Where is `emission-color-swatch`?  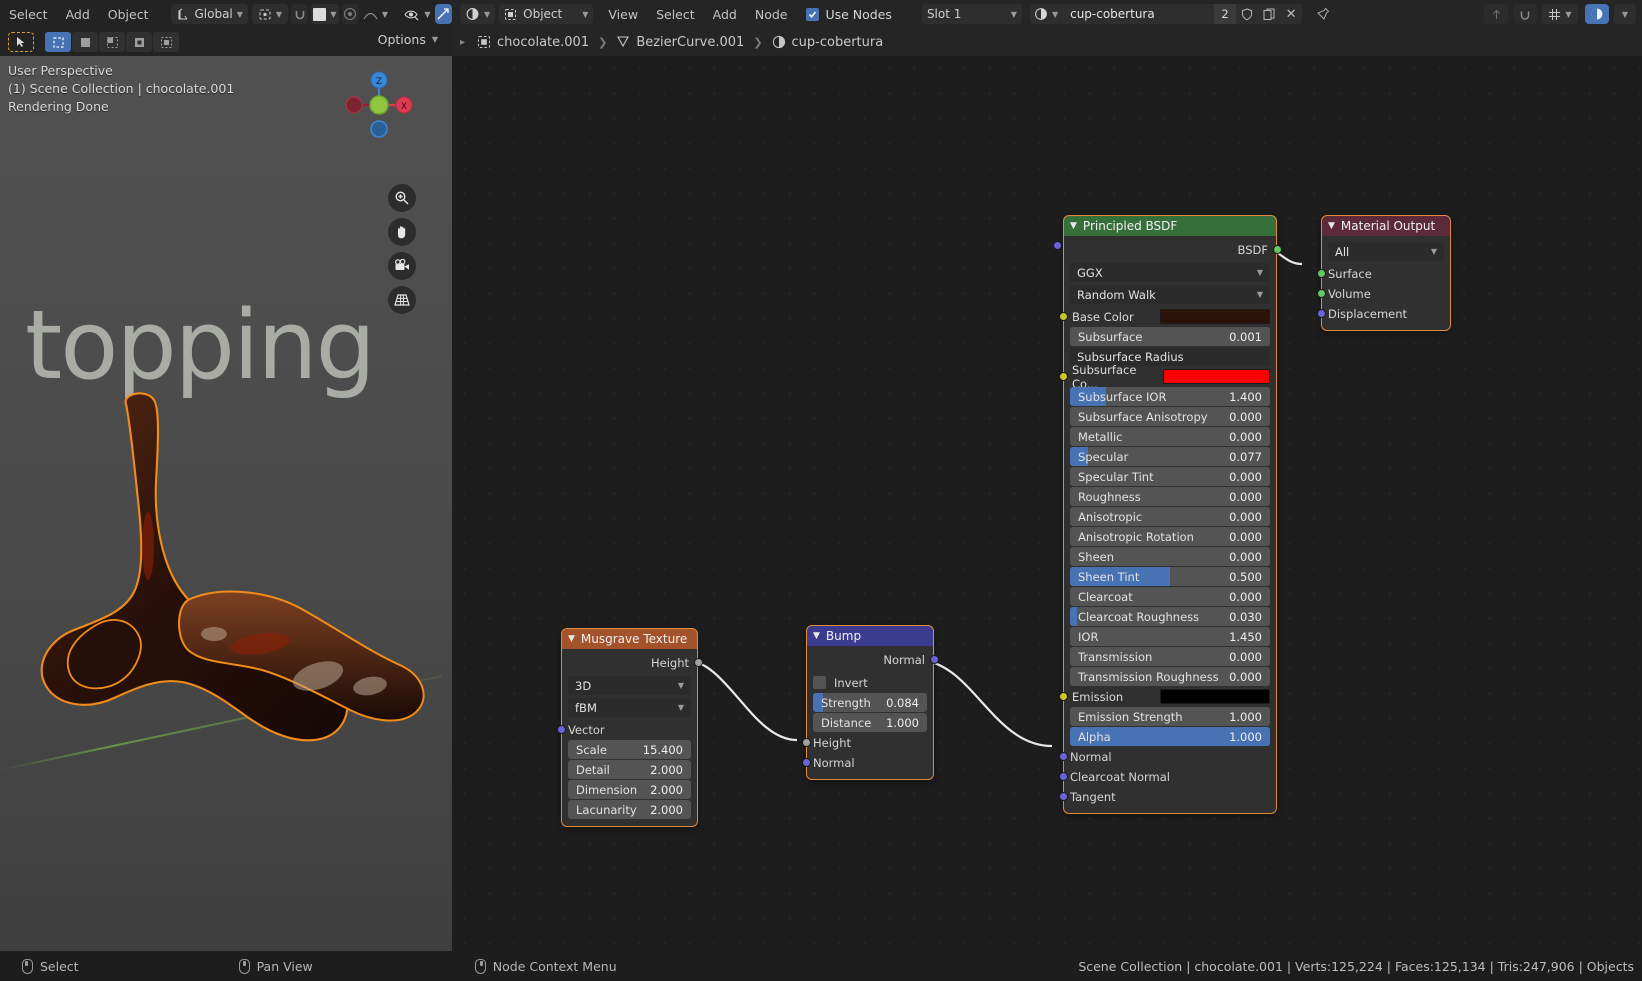
emission-color-swatch is located at coordinates (1215, 696).